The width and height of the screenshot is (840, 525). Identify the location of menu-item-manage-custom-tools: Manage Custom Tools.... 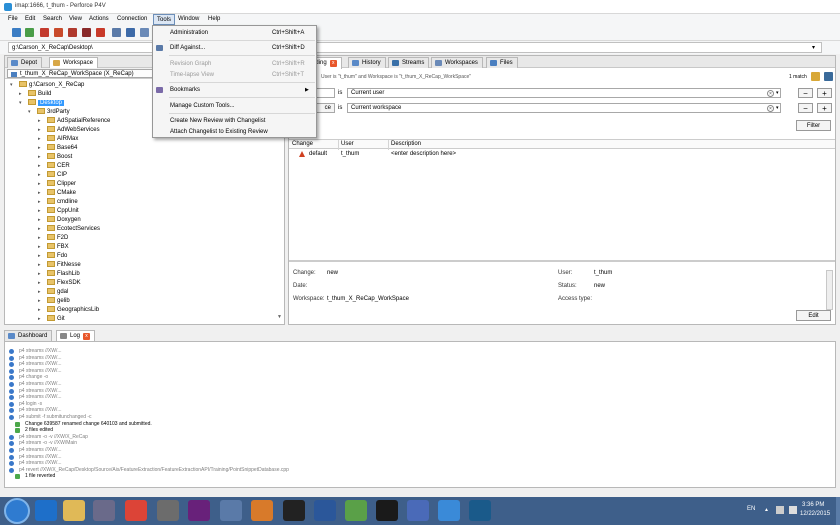
(234, 106).